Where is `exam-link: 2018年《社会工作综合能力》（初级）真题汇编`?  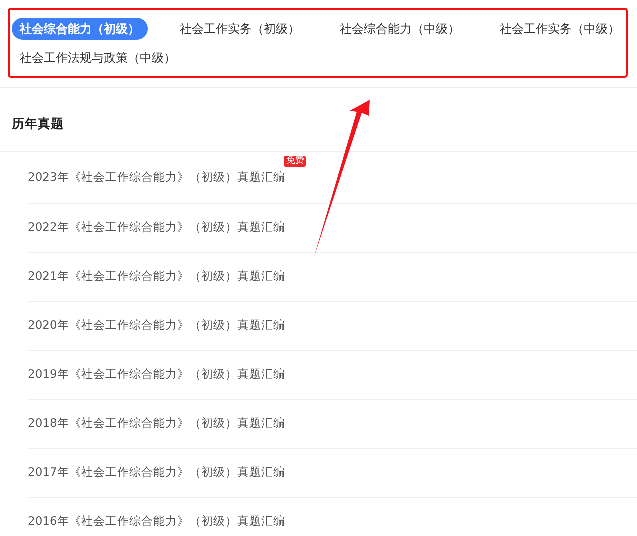 exam-link: 2018年《社会工作综合能力》（初级）真题汇编 is located at coordinates (157, 423).